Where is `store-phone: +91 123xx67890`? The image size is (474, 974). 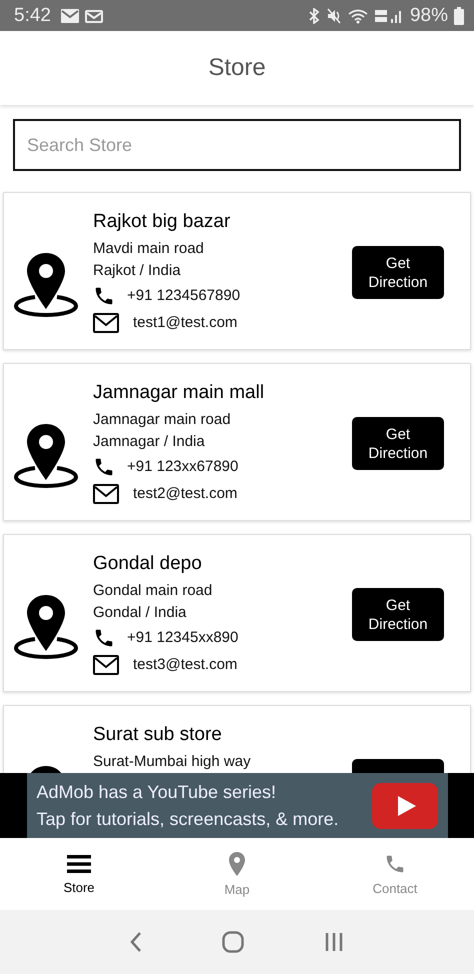
store-phone: +91 123xx67890 is located at coordinates (182, 466).